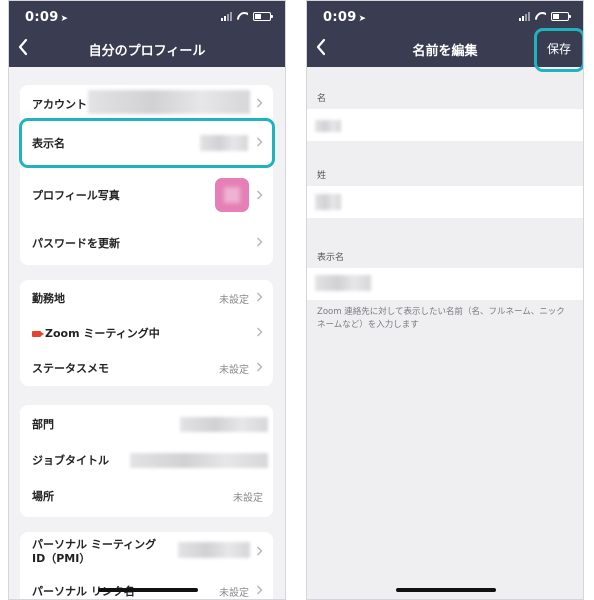 This screenshot has height=600, width=594. What do you see at coordinates (146, 496) in the screenshot?
I see `row-location: 場所 未設定` at bounding box center [146, 496].